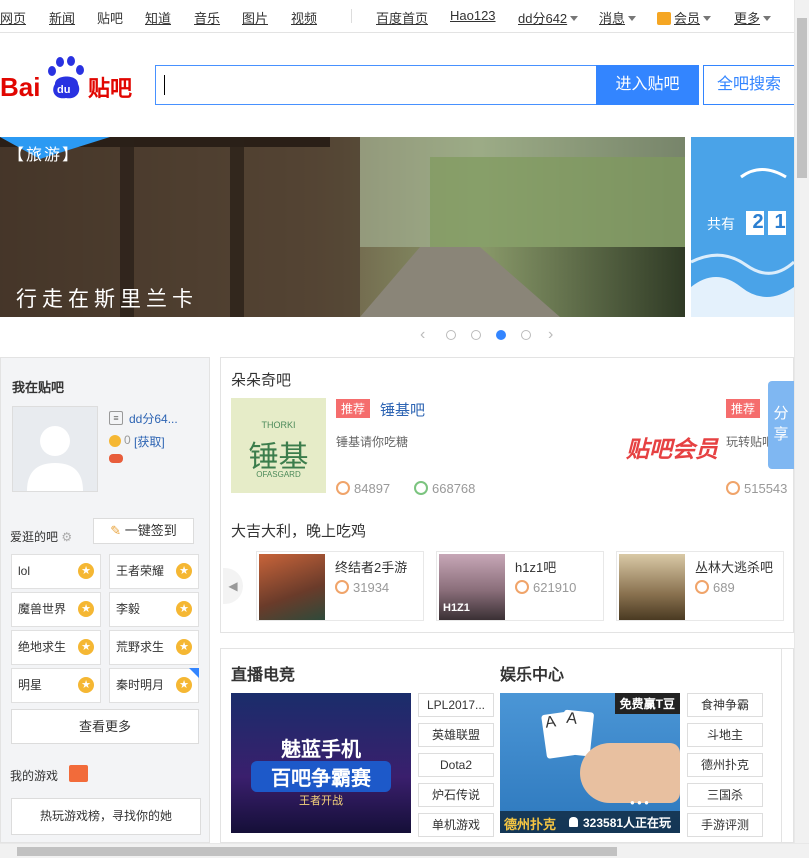  Describe the element at coordinates (647, 703) in the screenshot. I see `ent-badge: 免费赢T豆` at that location.